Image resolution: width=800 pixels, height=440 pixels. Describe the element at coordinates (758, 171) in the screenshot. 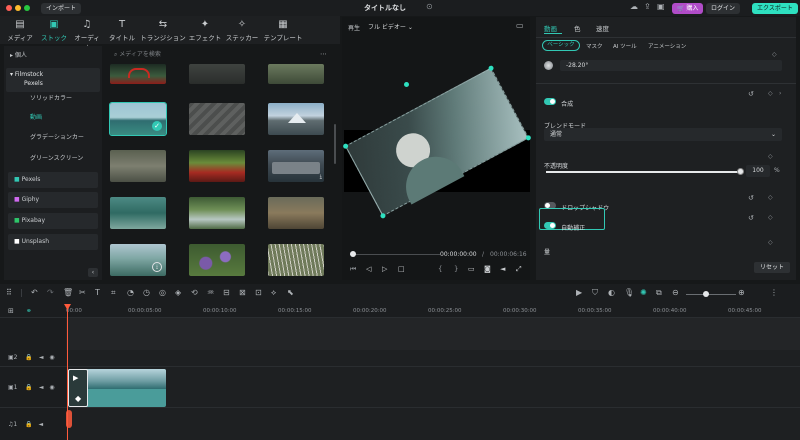

I see `opacity-value-field: 100` at that location.